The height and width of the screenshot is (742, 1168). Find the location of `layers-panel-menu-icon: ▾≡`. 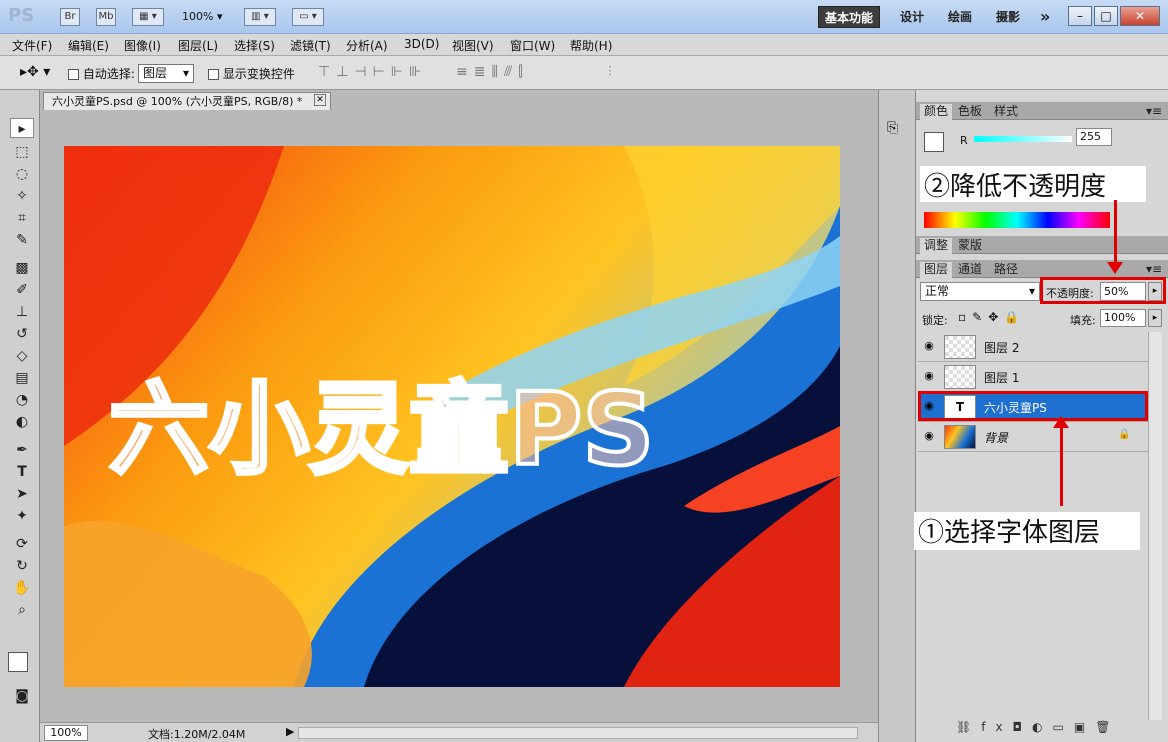

layers-panel-menu-icon: ▾≡ is located at coordinates (1154, 270).